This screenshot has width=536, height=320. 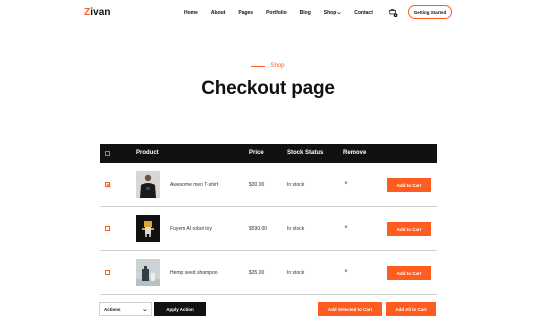 I want to click on header-price: Price, so click(x=256, y=153).